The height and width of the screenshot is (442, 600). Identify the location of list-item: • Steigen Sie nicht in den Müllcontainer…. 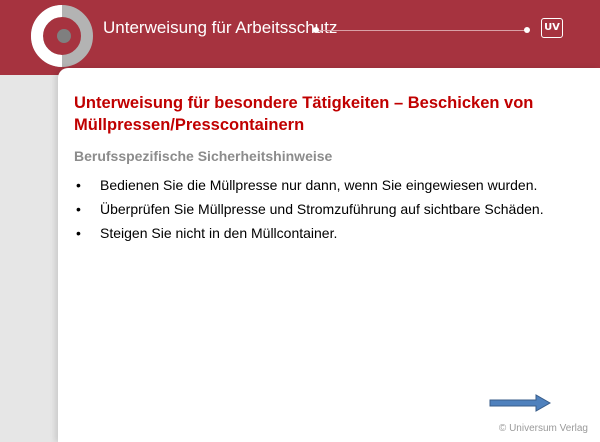
(334, 233).